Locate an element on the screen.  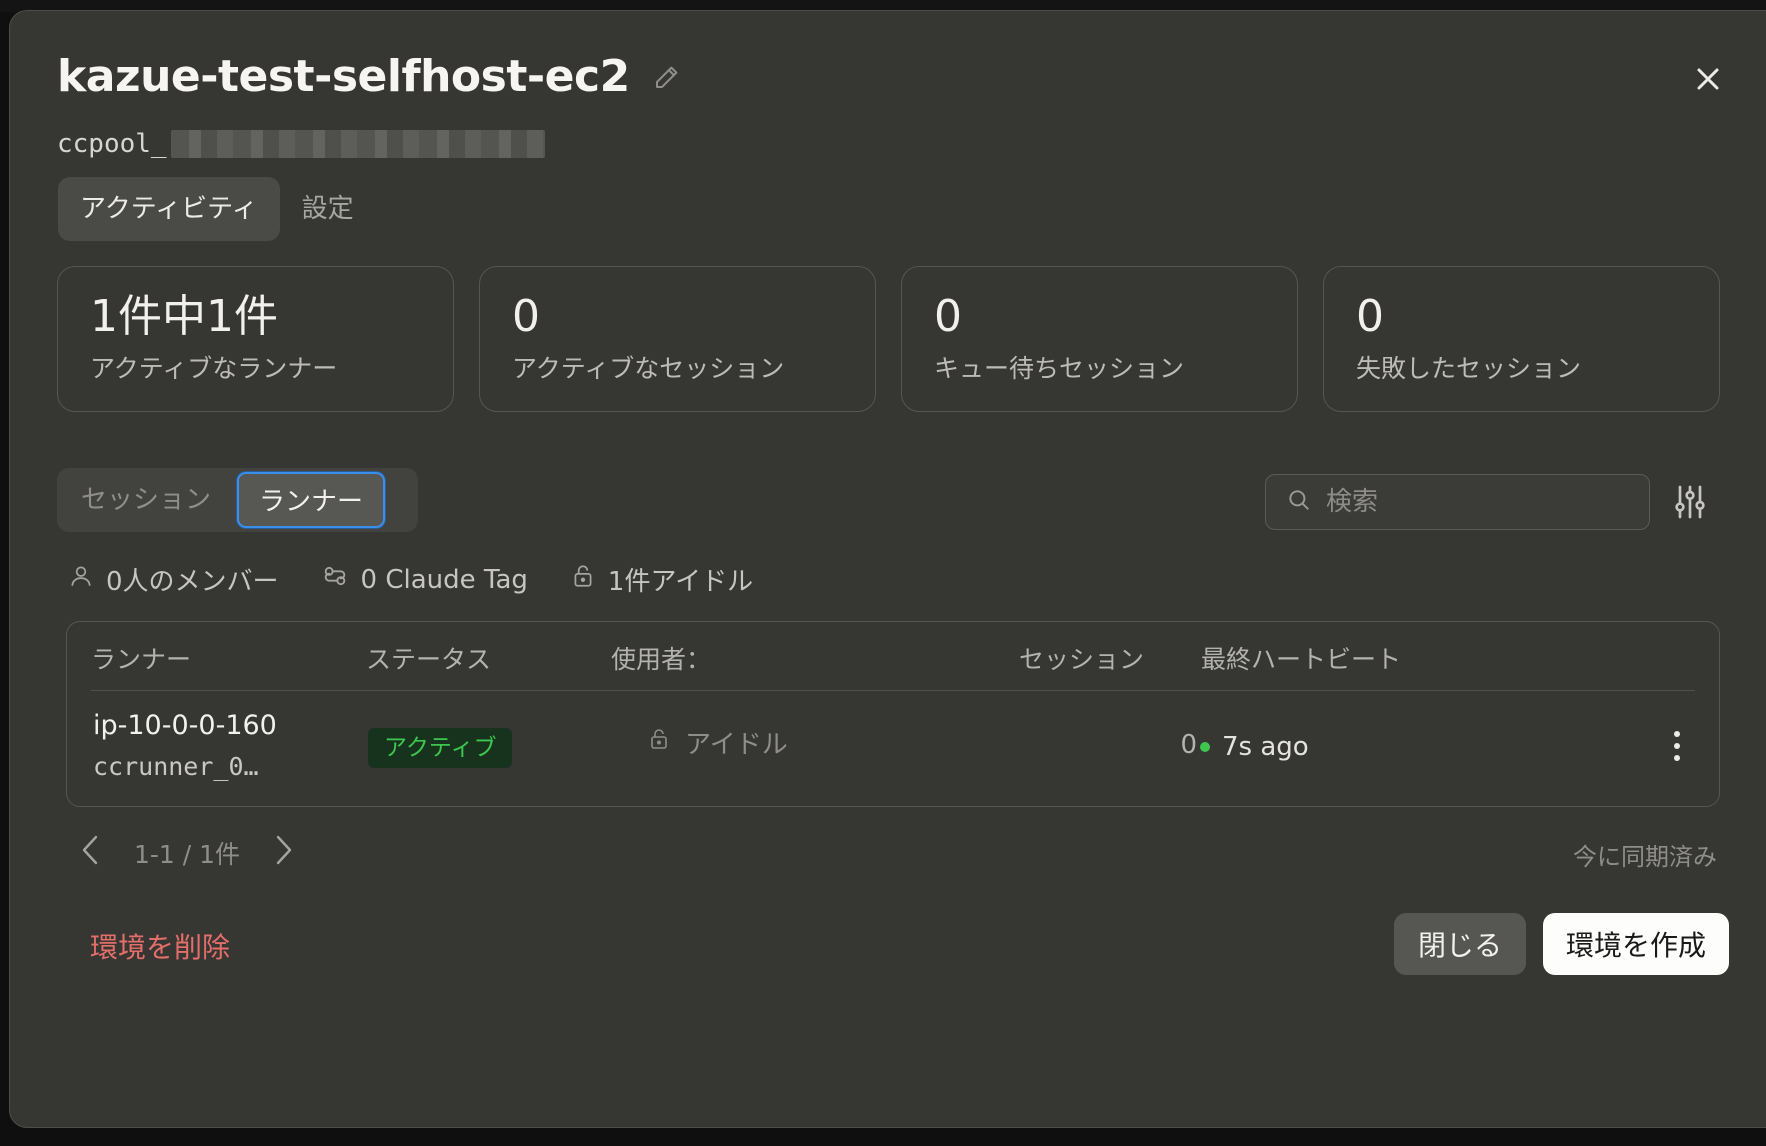
heartbeat-cell: 7s ago is located at coordinates (1254, 747).